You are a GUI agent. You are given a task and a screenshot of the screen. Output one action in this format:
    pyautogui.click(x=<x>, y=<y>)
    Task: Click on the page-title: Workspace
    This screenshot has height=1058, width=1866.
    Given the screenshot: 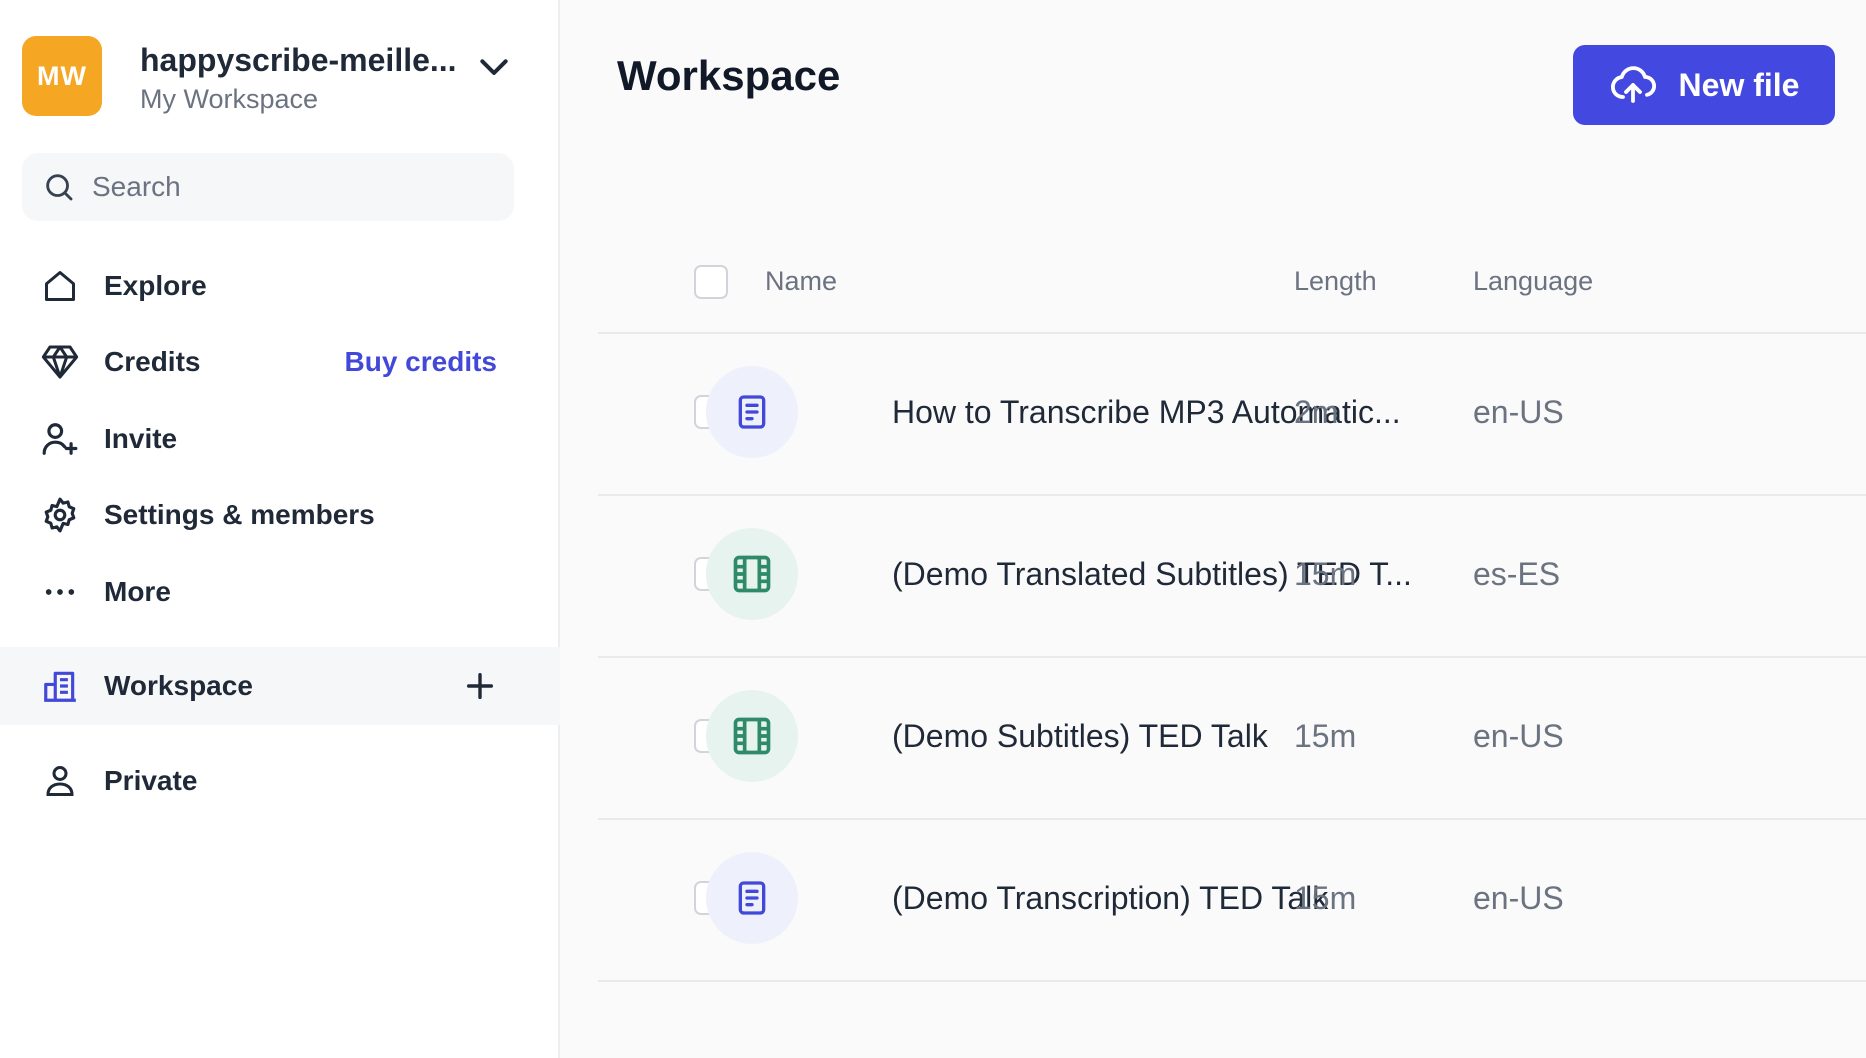 What is the action you would take?
    pyautogui.click(x=729, y=75)
    